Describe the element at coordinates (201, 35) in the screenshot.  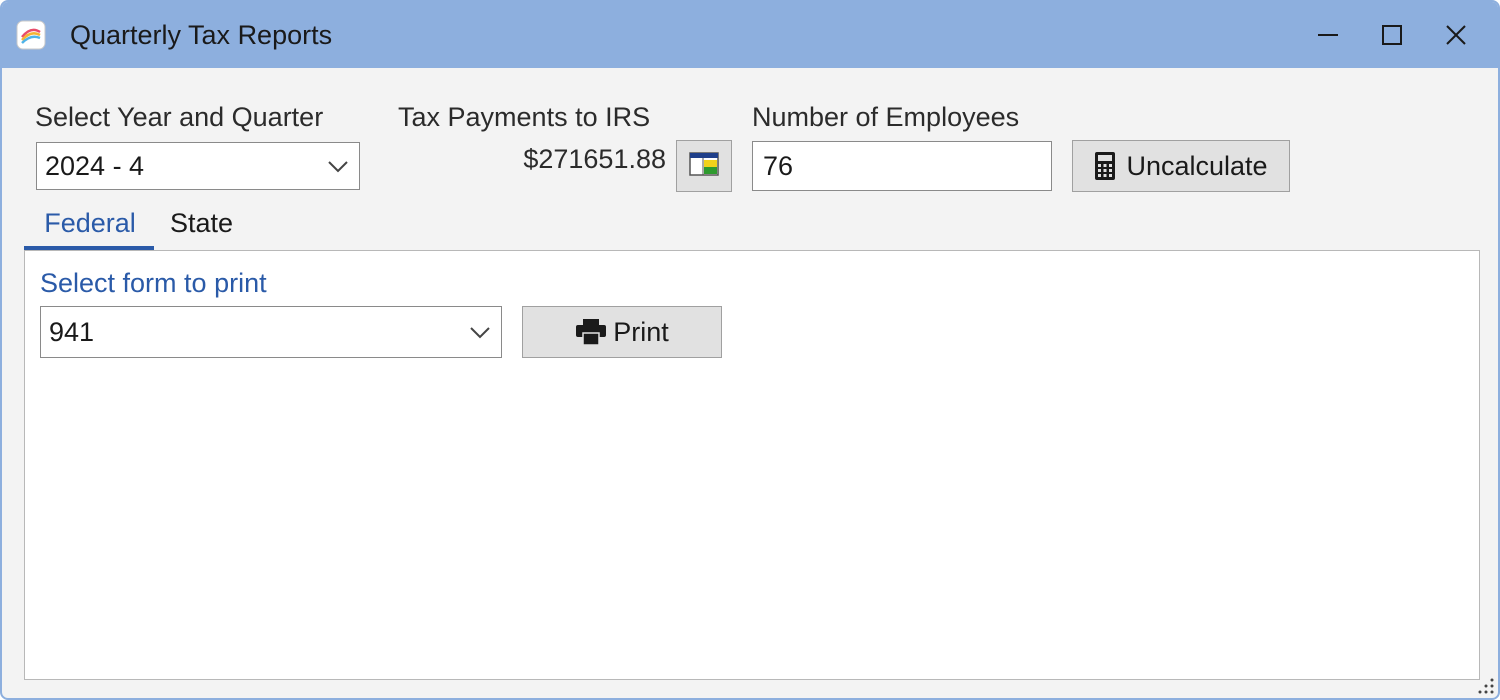
I see `window-title: Quarterly Tax Reports` at that location.